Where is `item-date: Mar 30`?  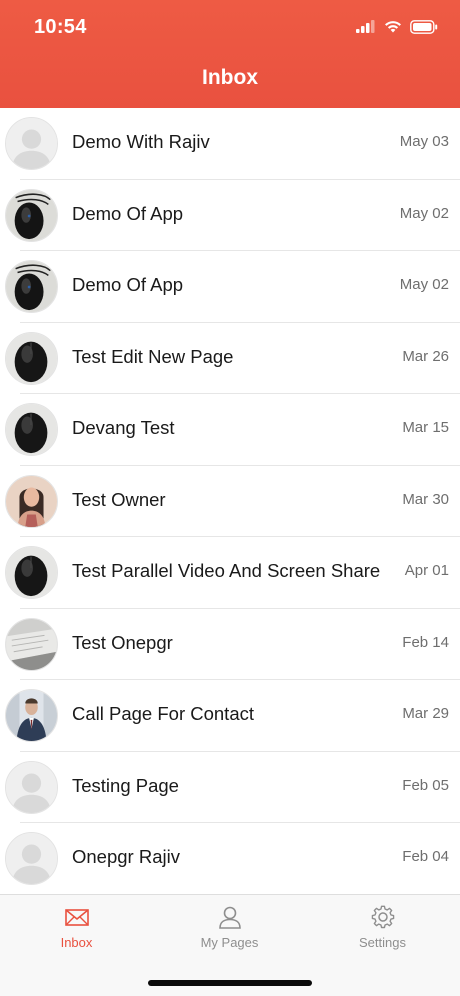
item-date: Mar 30 is located at coordinates (425, 499).